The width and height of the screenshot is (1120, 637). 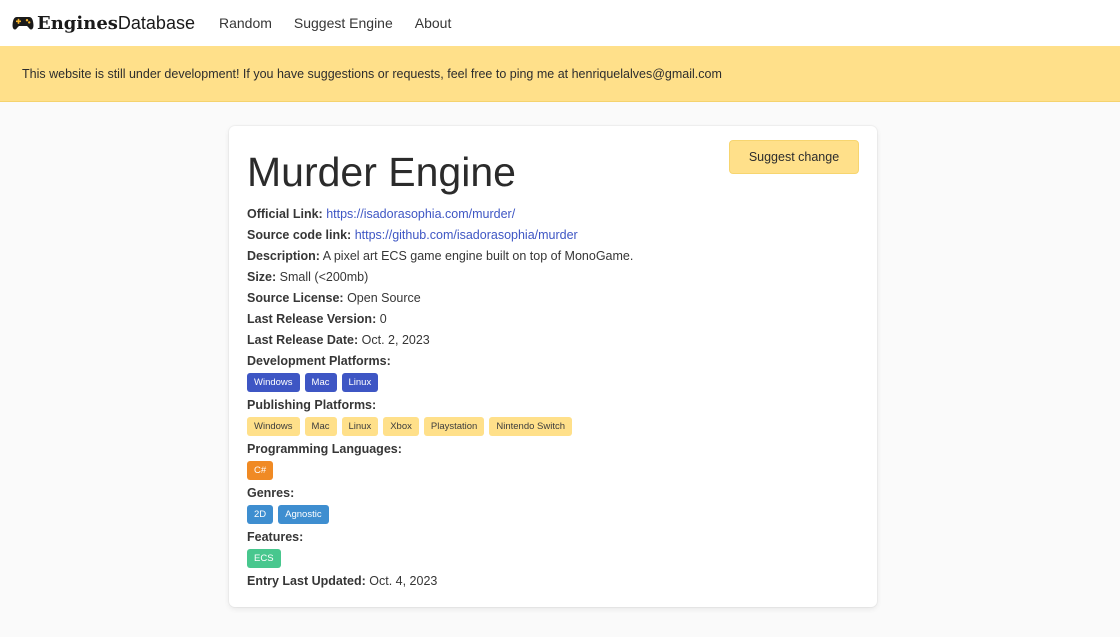 I want to click on tag-pub-windows: Windows, so click(x=273, y=426).